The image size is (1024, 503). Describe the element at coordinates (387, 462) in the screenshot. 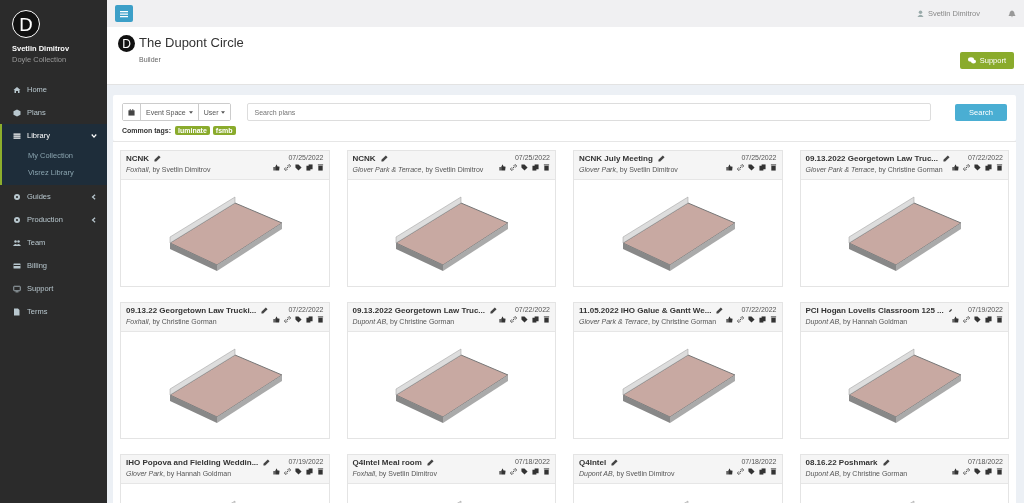

I see `plan-title: Q4Intel Meal room` at that location.